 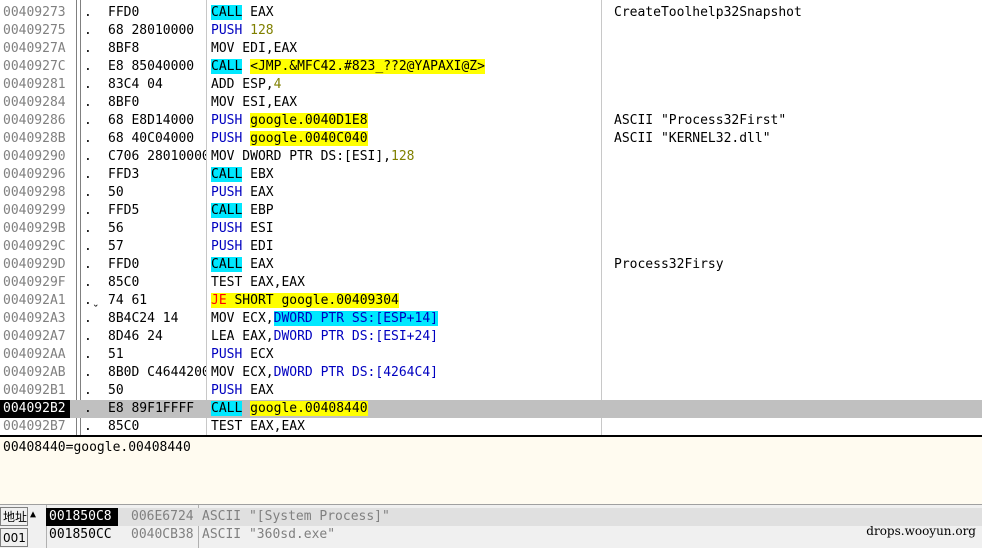 I want to click on hex-bytes: FFD5, so click(x=124, y=210).